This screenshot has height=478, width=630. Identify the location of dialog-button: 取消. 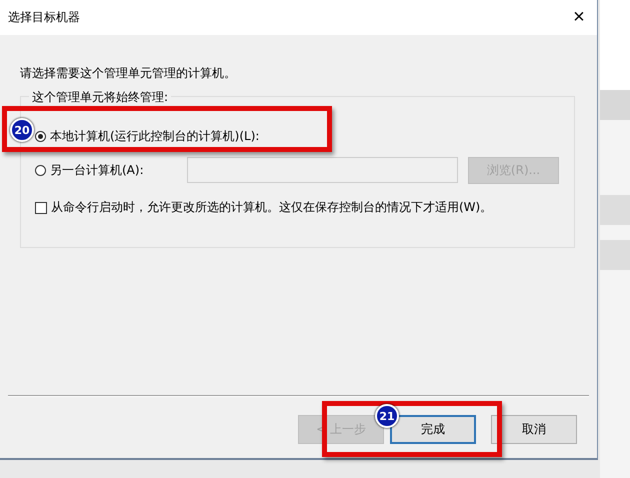
(534, 429).